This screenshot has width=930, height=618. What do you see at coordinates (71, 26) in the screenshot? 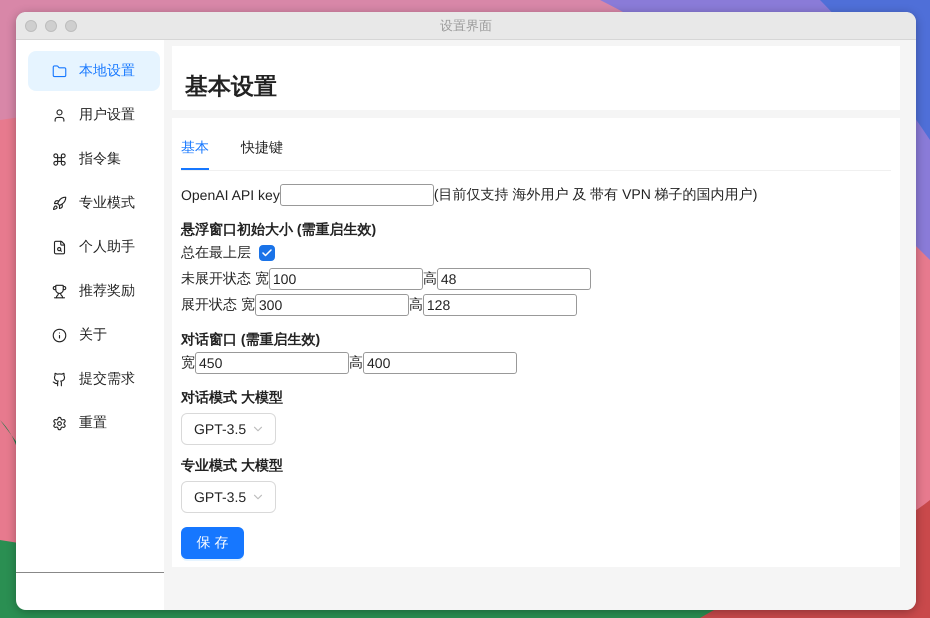
I see `zoom-button` at bounding box center [71, 26].